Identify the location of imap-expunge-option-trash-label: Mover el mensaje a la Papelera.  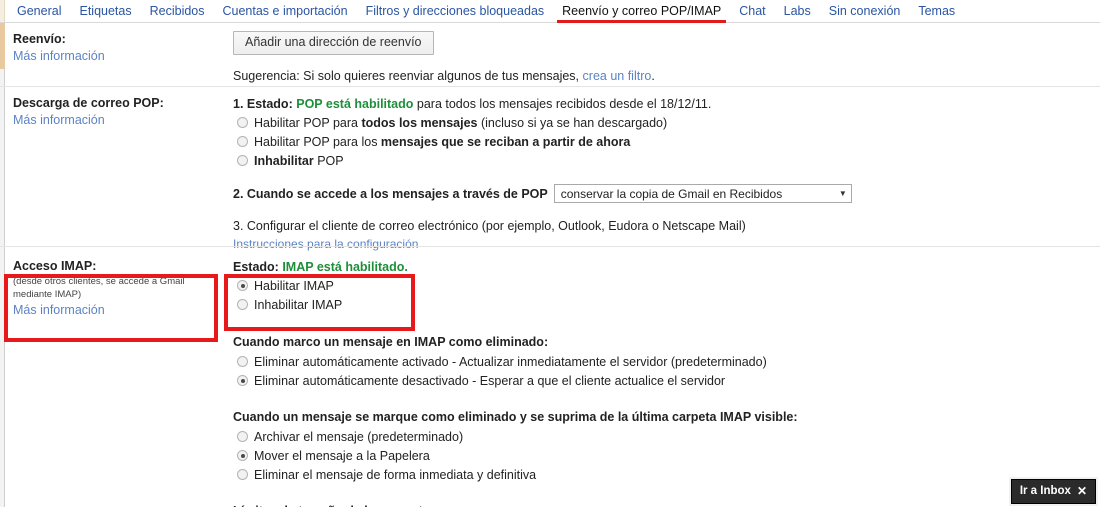
(342, 456).